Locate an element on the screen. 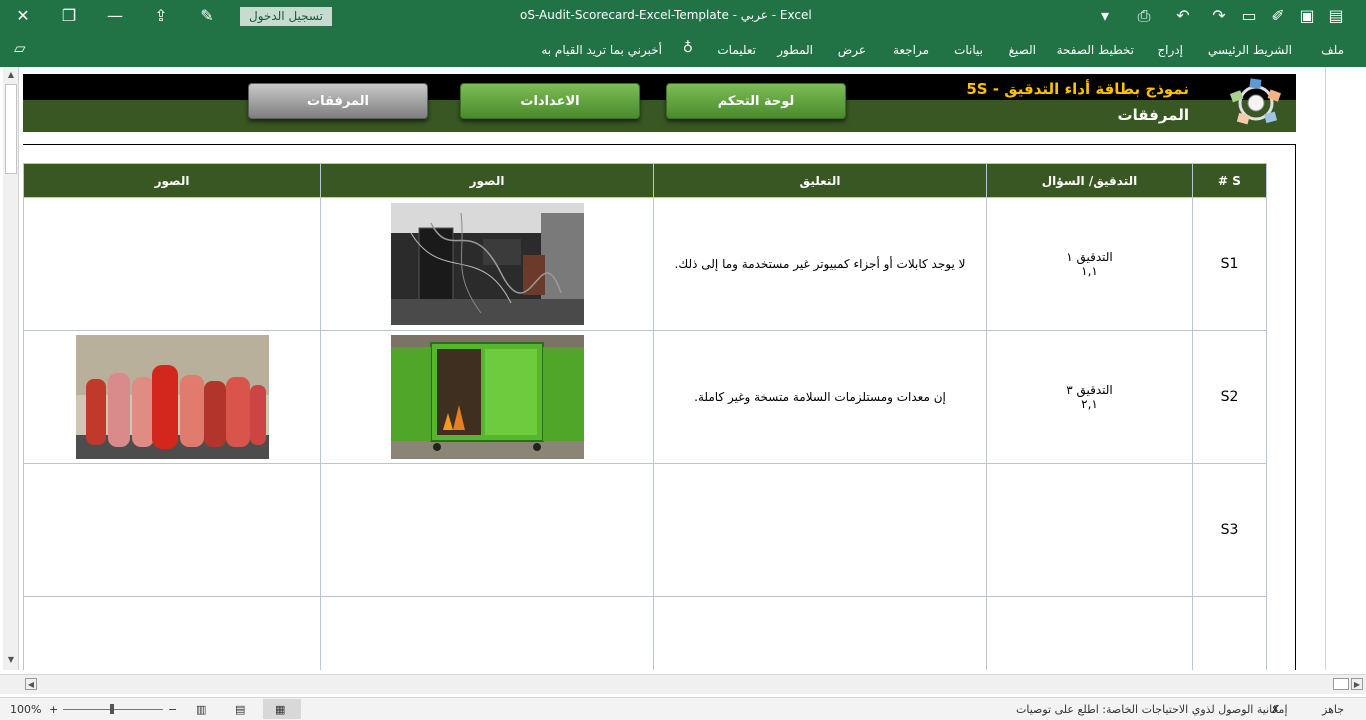 The height and width of the screenshot is (720, 1366). audit-number: ١,١ is located at coordinates (1089, 271).